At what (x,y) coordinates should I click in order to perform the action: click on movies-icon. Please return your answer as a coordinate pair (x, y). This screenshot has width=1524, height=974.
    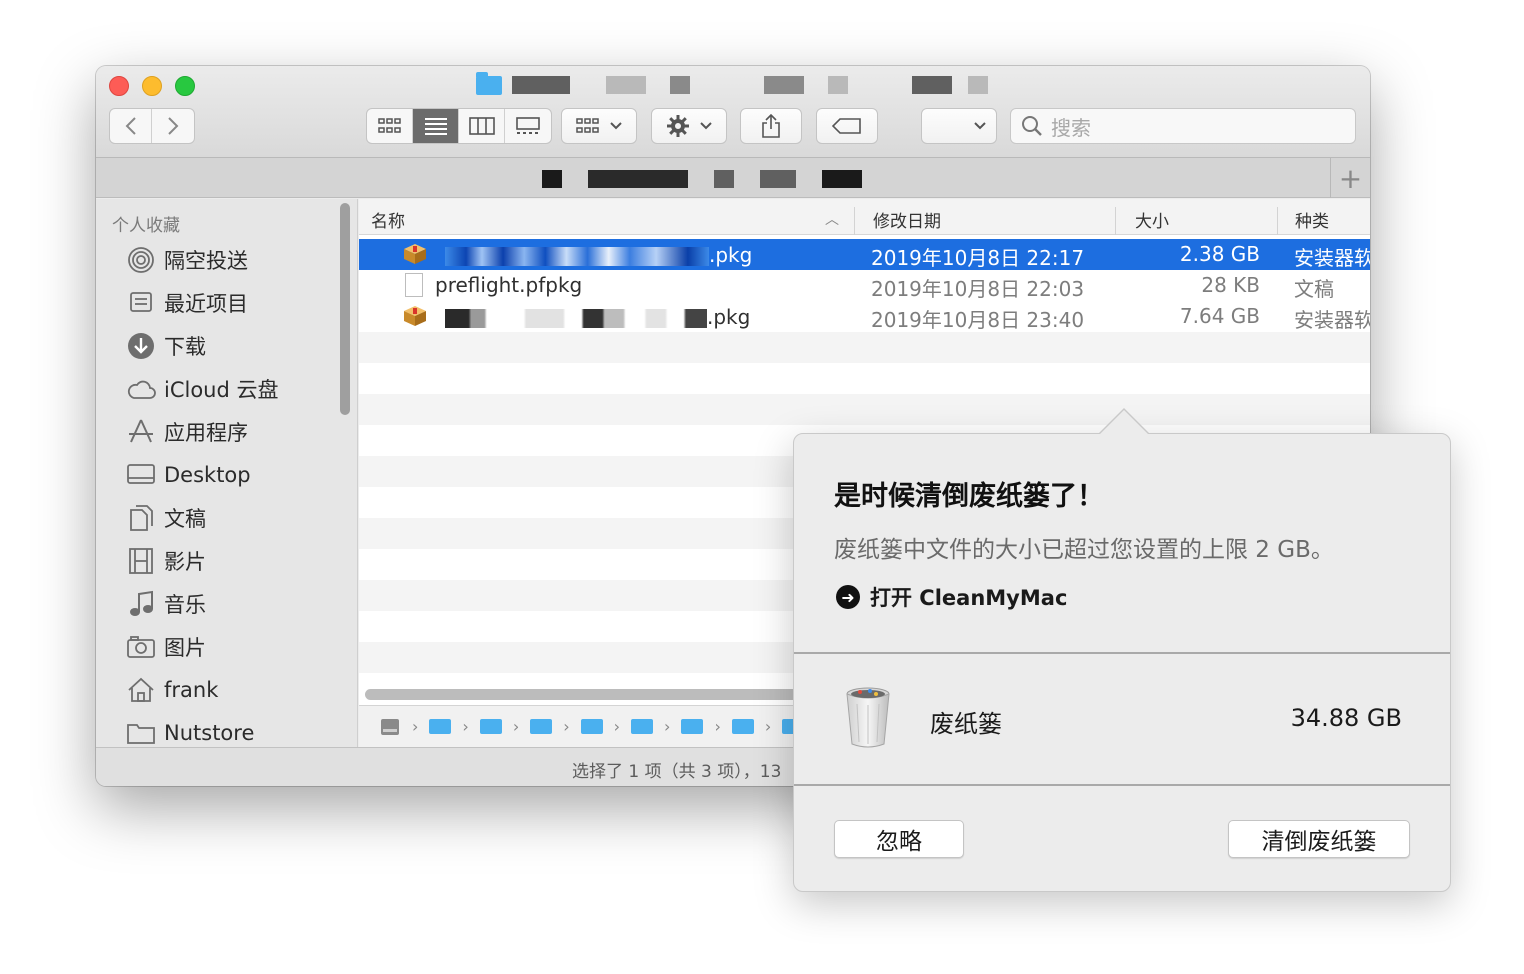
    Looking at the image, I should click on (141, 561).